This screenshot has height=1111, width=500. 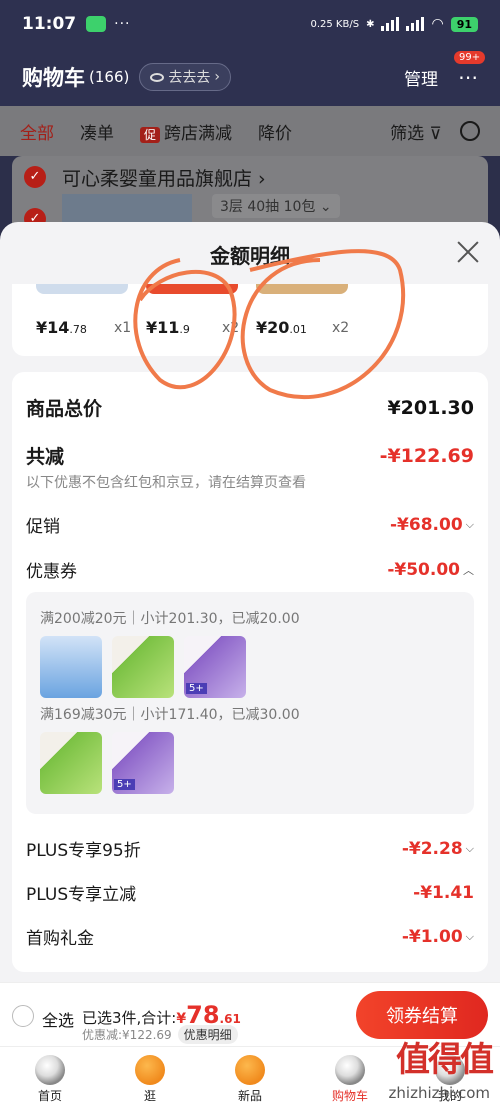 I want to click on plus95-amount: -¥2.28, so click(x=432, y=848).